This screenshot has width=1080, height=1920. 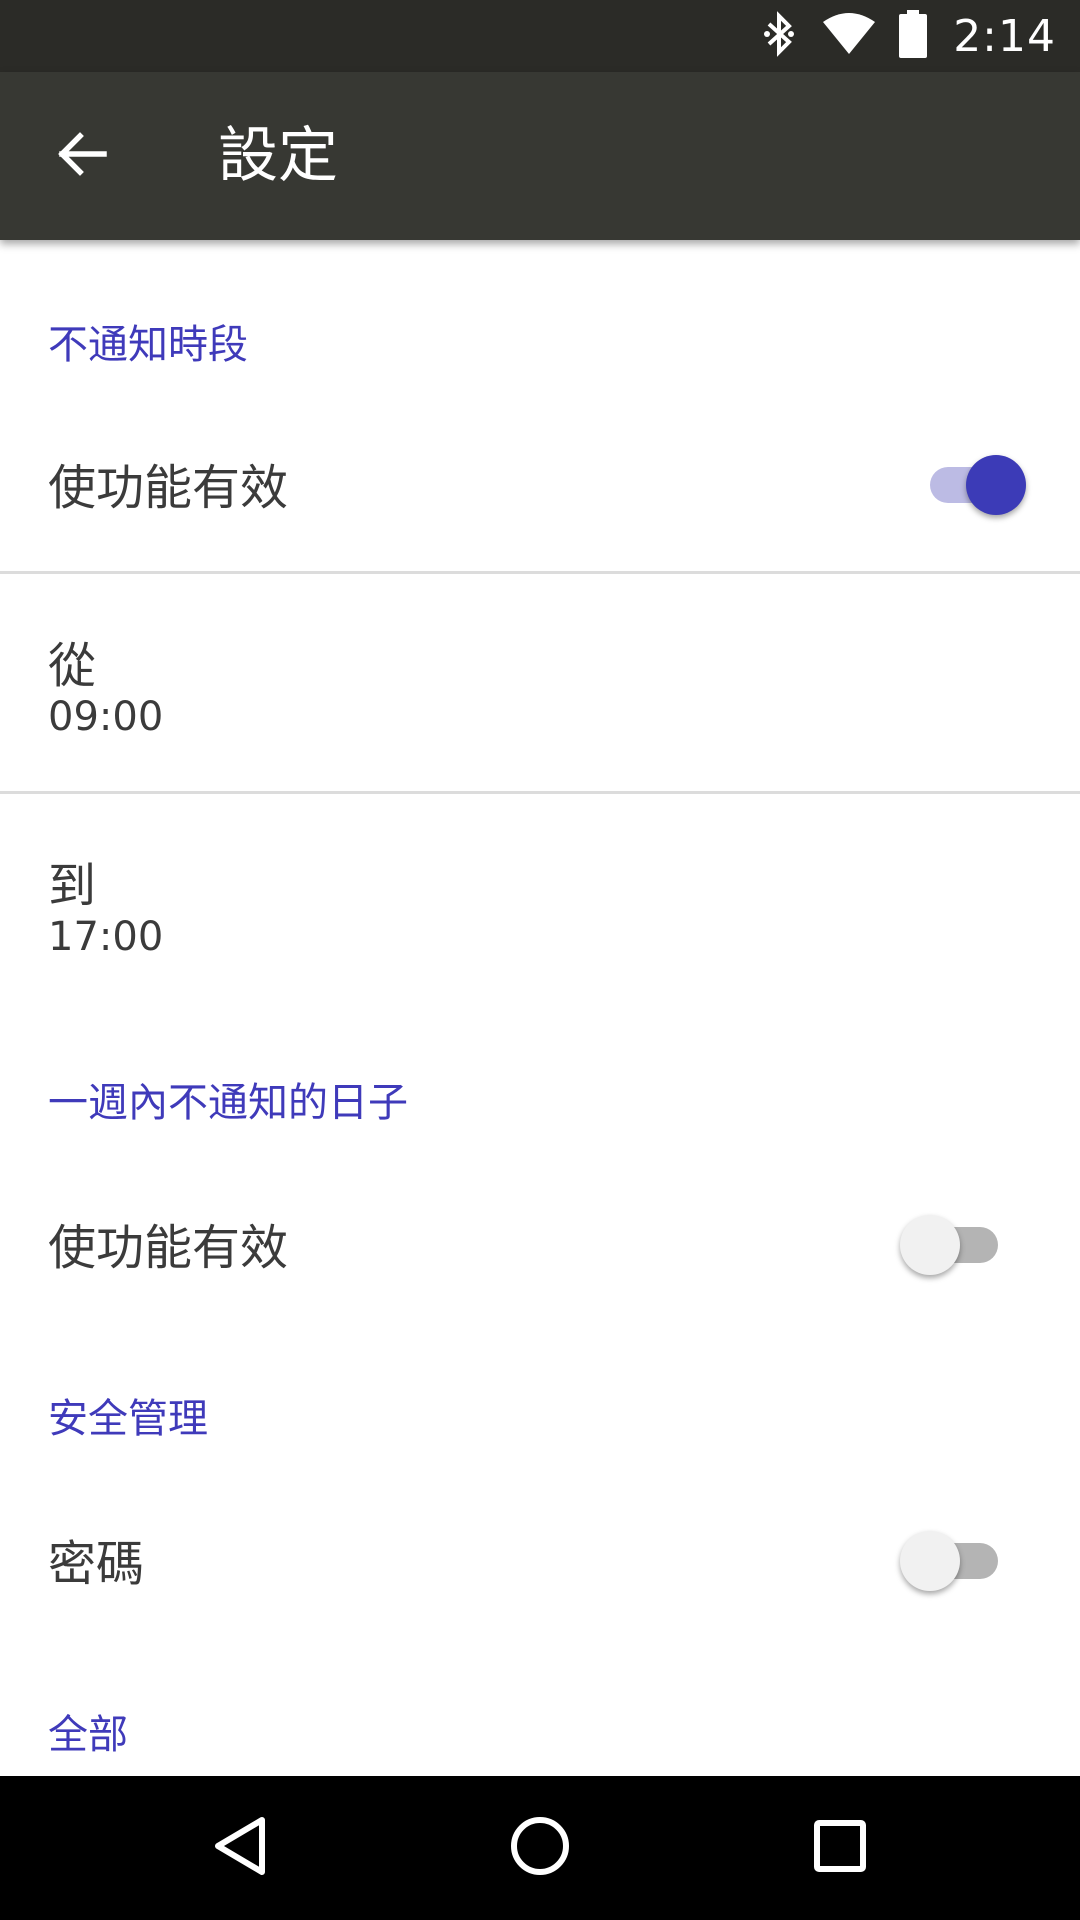 I want to click on status-time: 2:14, so click(x=1004, y=36).